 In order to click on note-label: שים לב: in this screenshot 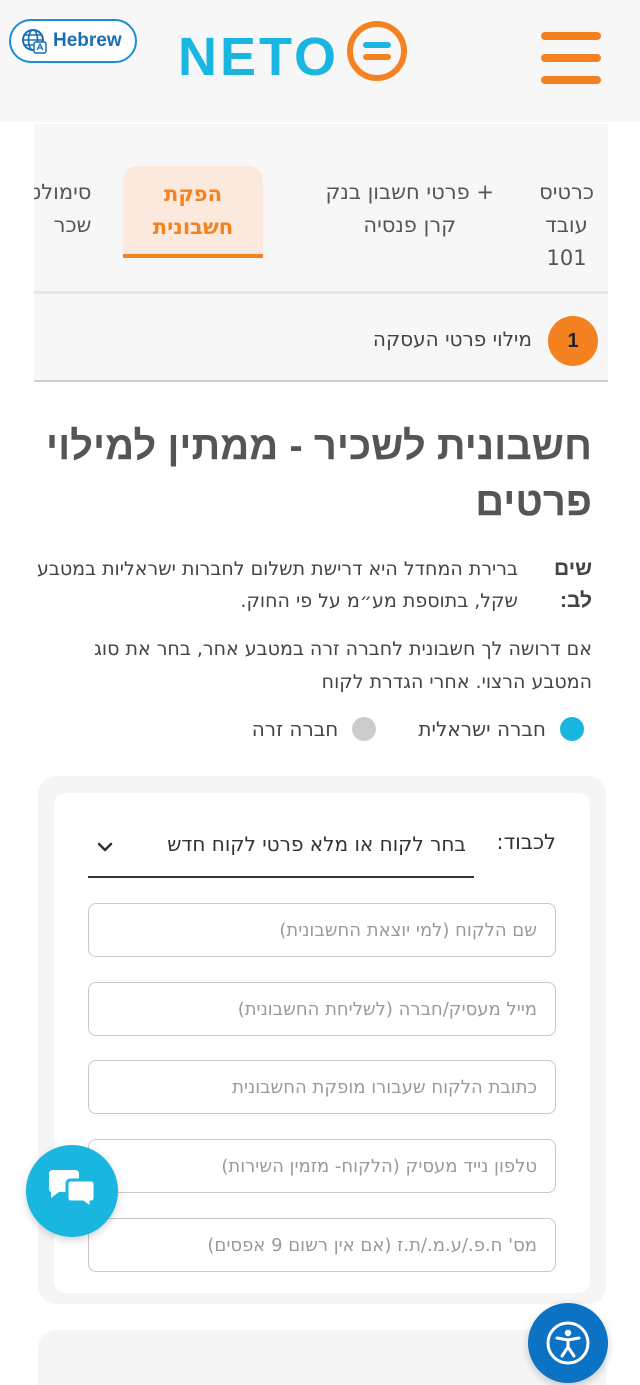, I will do `click(573, 584)`.